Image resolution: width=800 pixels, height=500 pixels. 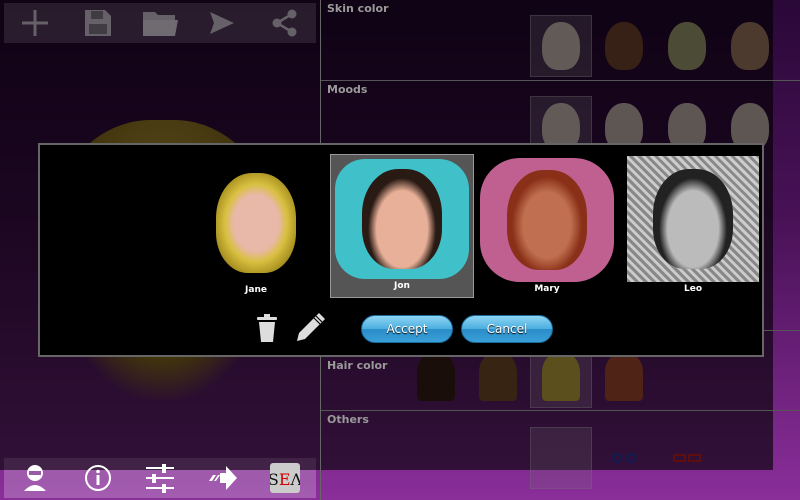 What do you see at coordinates (347, 89) in the screenshot?
I see `section-title: Moods` at bounding box center [347, 89].